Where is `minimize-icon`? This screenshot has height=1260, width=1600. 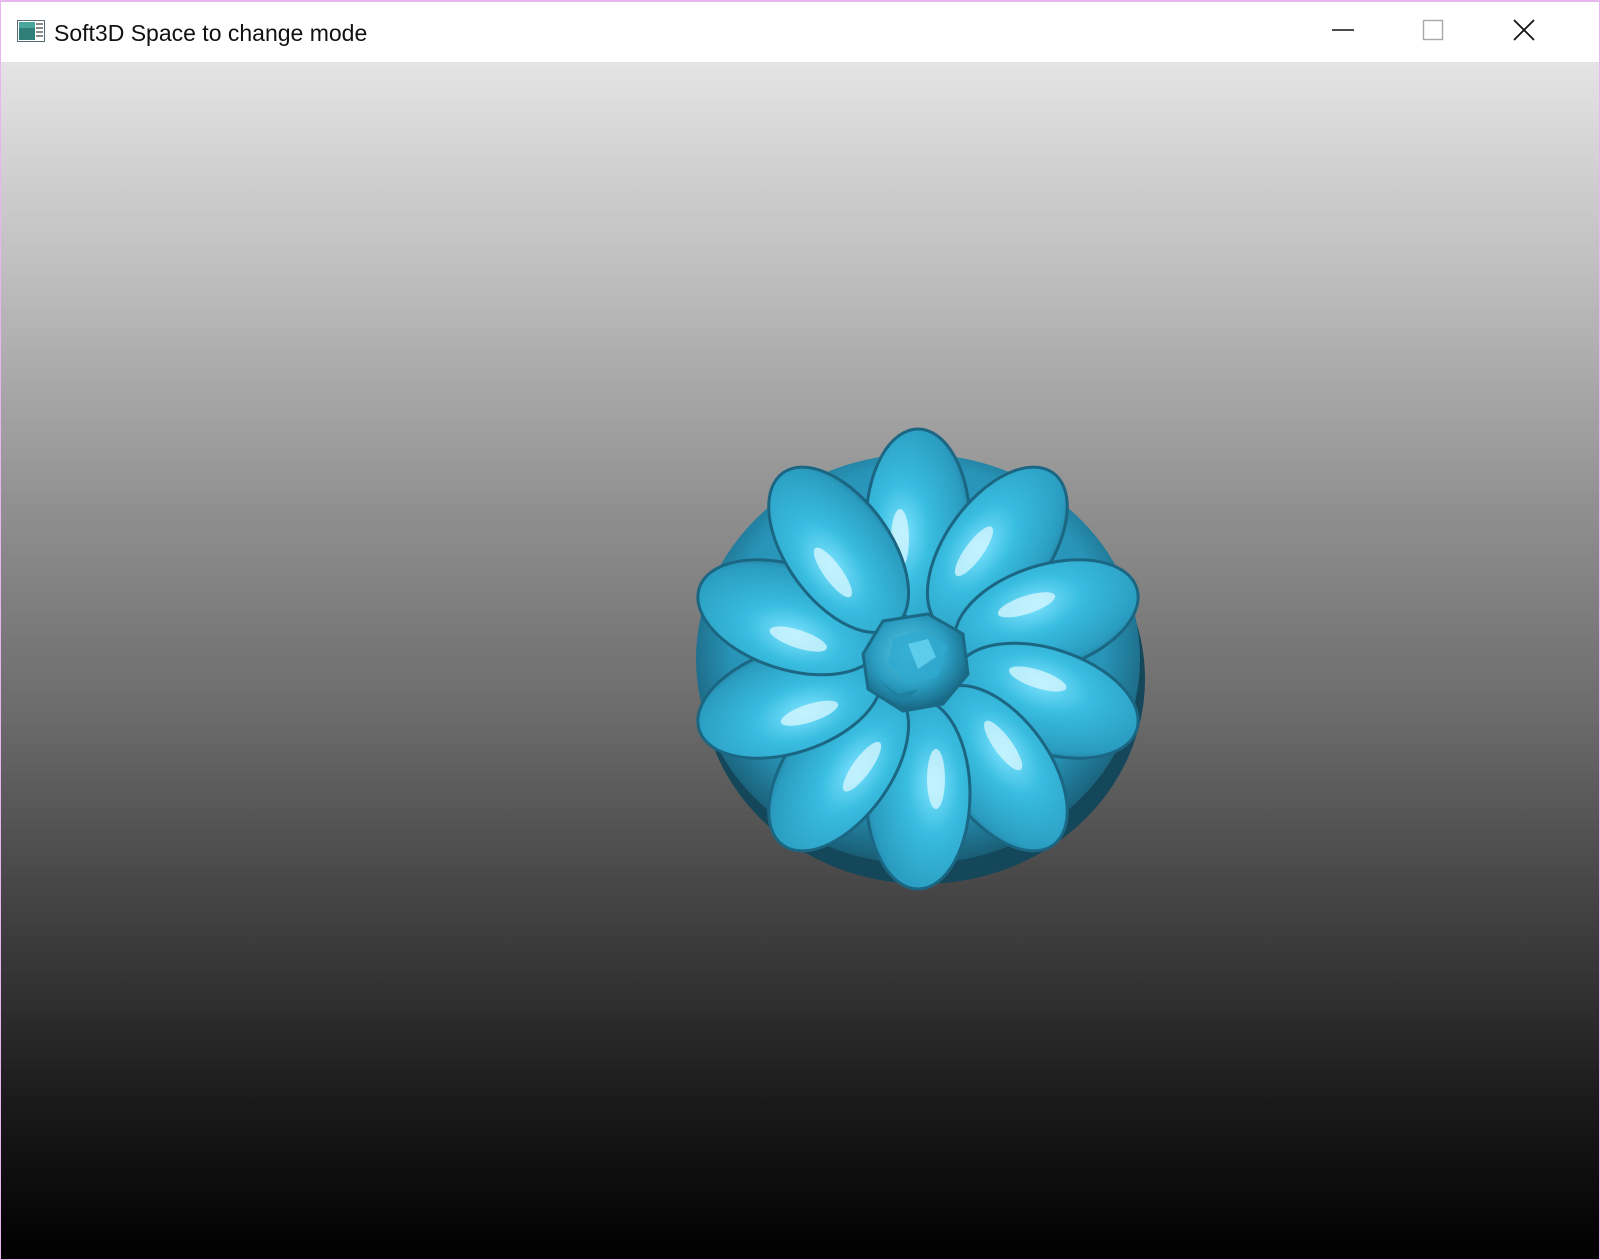 minimize-icon is located at coordinates (1343, 32).